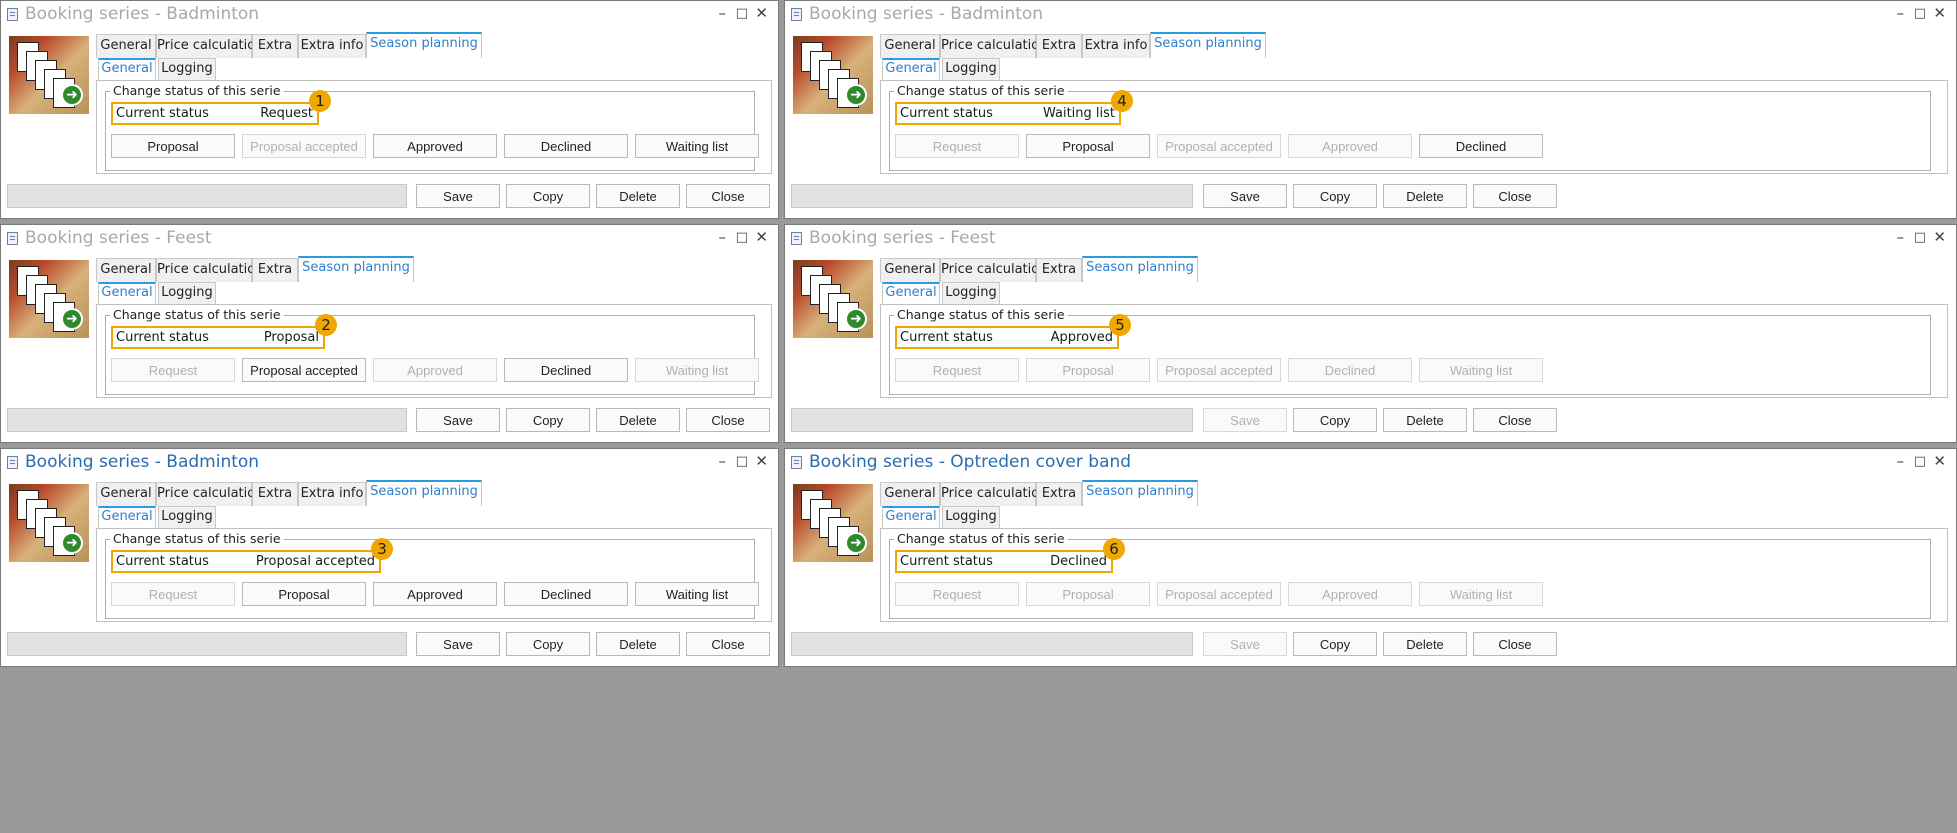 The width and height of the screenshot is (1957, 833). What do you see at coordinates (304, 370) in the screenshot?
I see `proposal-accepted-button: Proposal accepted` at bounding box center [304, 370].